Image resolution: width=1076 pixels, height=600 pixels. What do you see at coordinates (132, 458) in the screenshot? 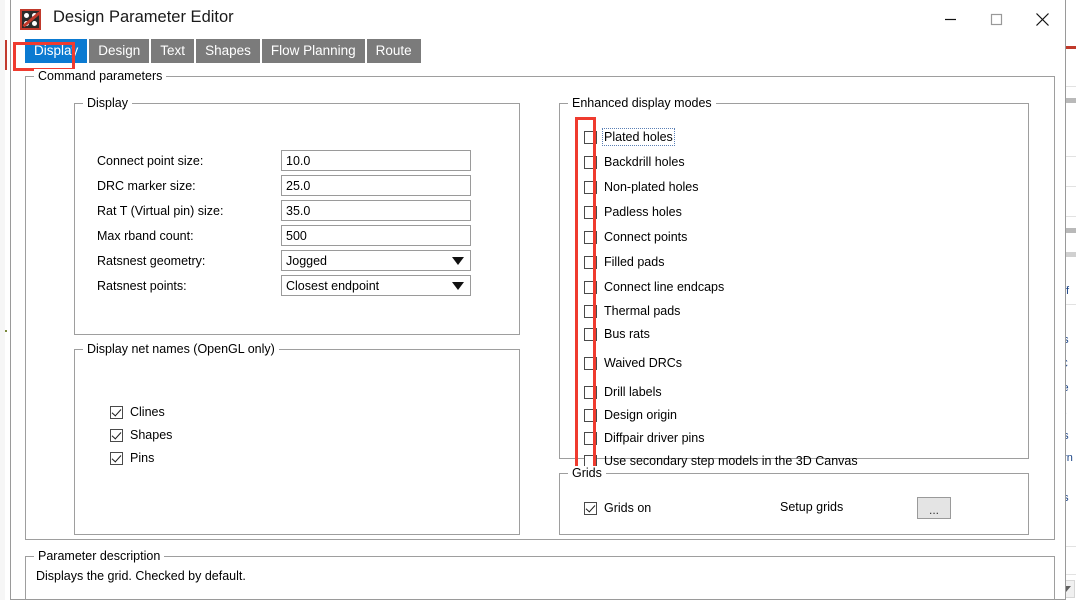
I see `checkbox-pins: Pins` at bounding box center [132, 458].